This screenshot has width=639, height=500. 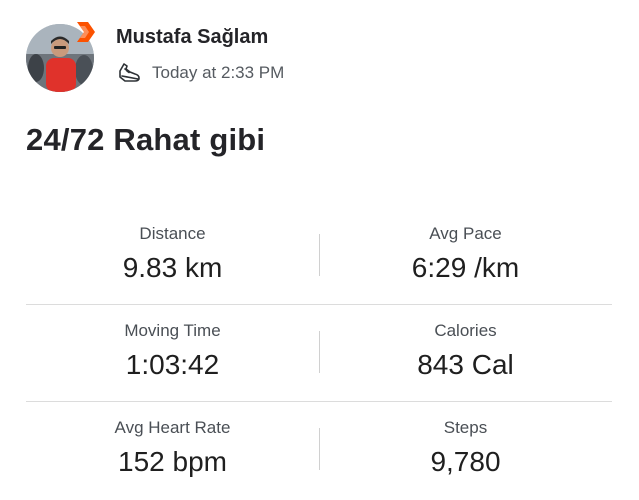 What do you see at coordinates (172, 427) in the screenshot?
I see `stat-label: Avg Heart Rate` at bounding box center [172, 427].